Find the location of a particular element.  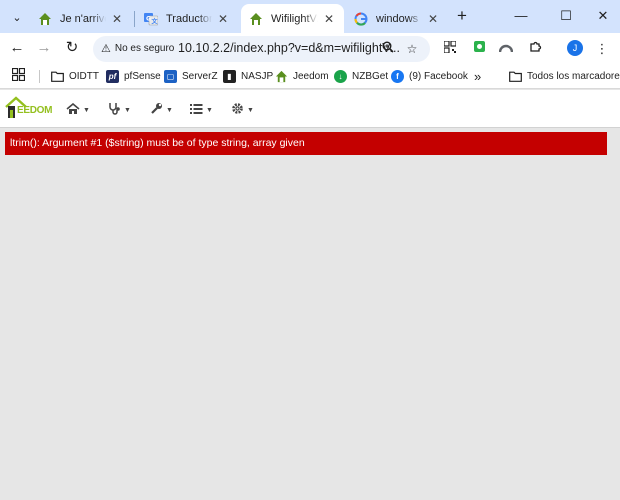

settings-menu: ▼ is located at coordinates (242, 110).